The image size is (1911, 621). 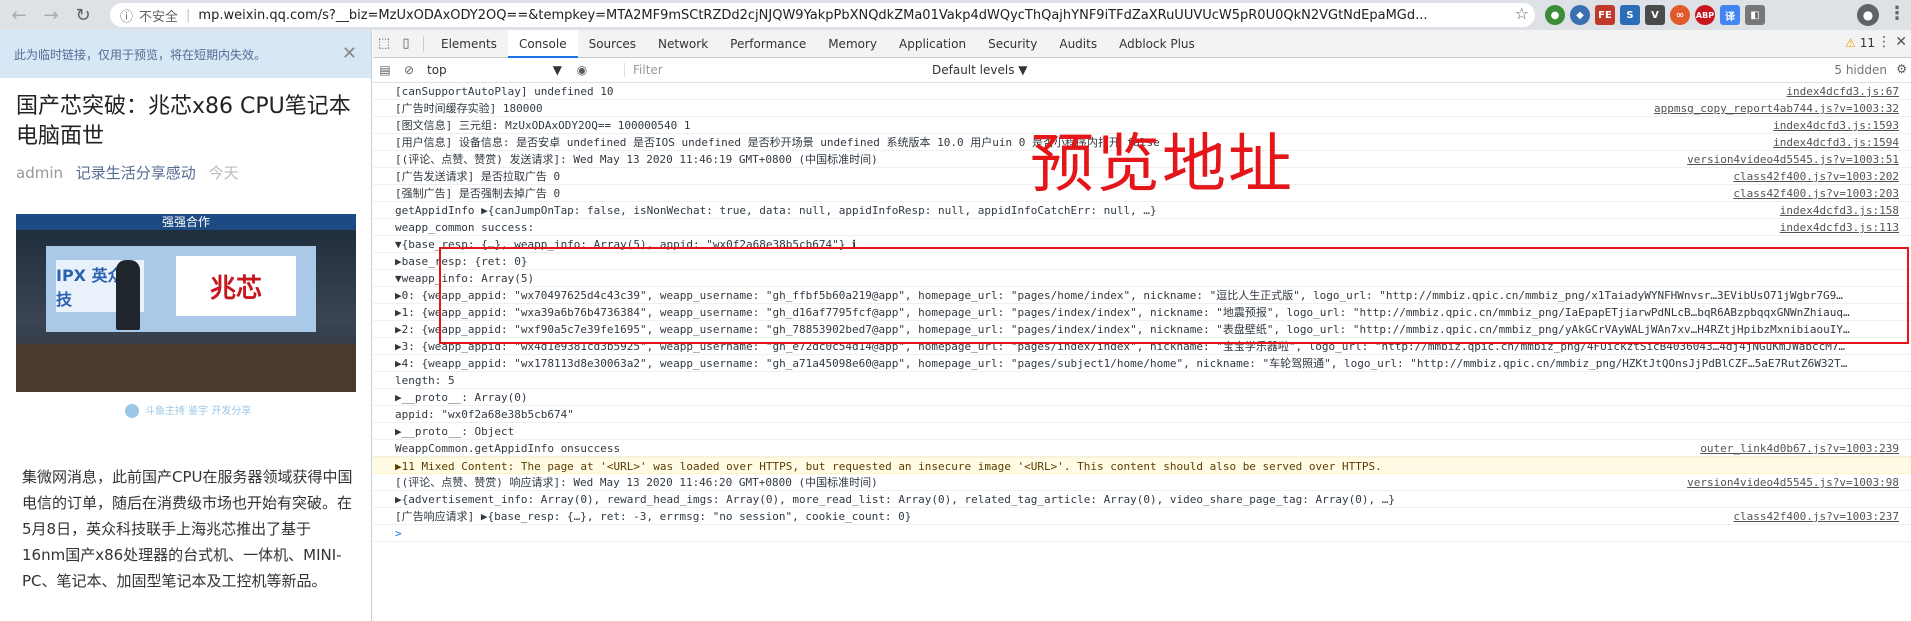 I want to click on article-meta: admin 记录生活分享感动 今天, so click(x=185, y=172).